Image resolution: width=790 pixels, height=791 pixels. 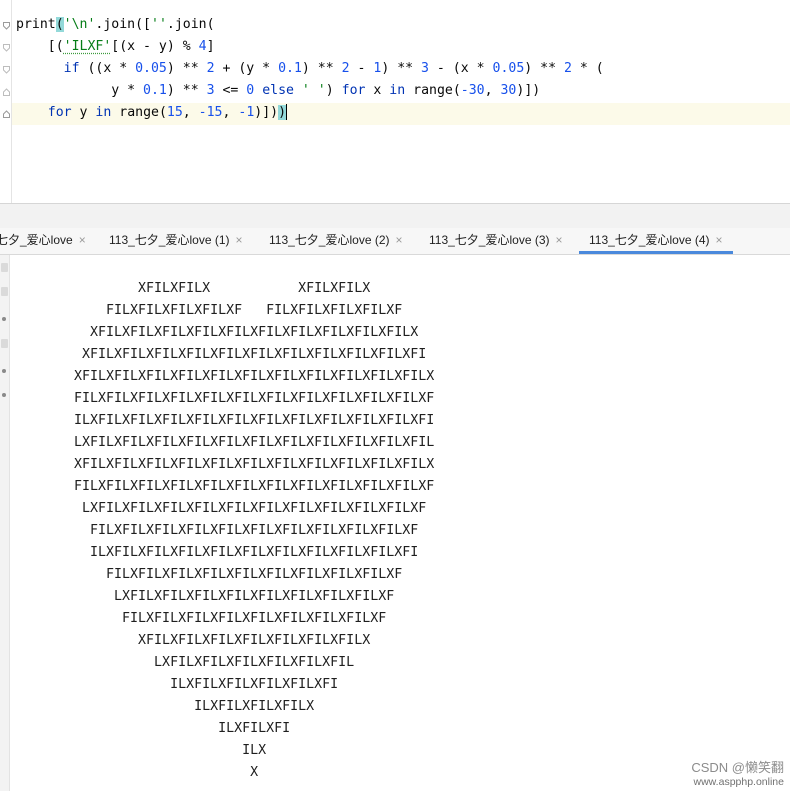 I want to click on tab-label: 七夕_爱心love, so click(x=36, y=240).